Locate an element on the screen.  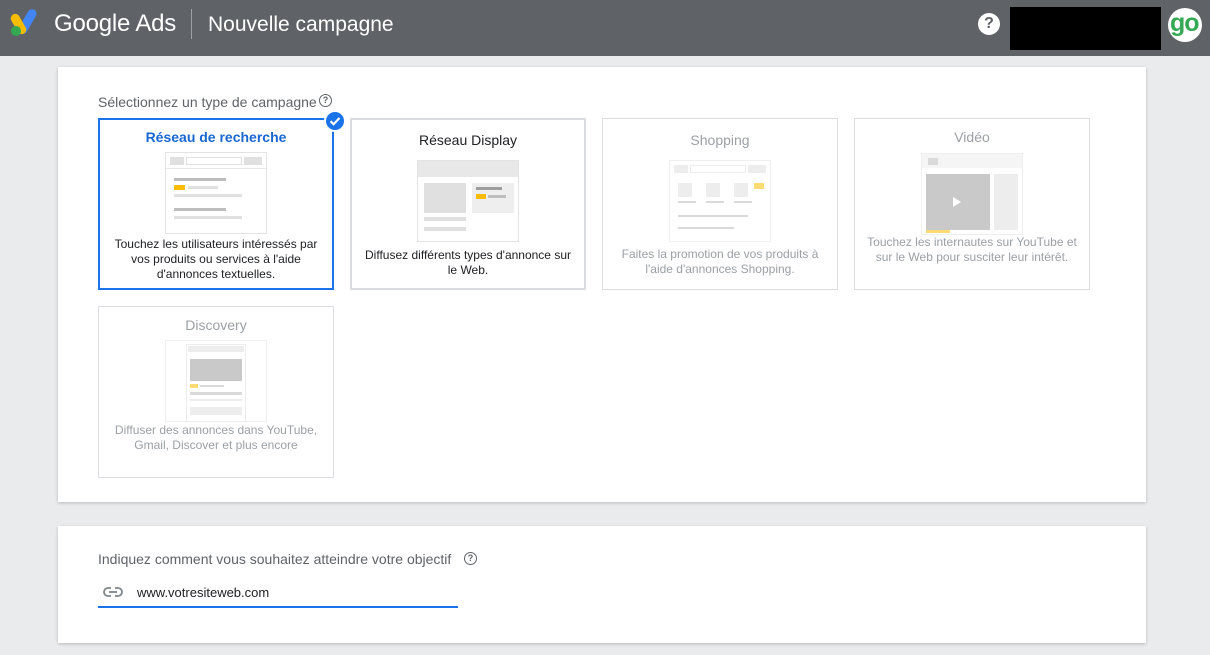
avatar: go is located at coordinates (1185, 25).